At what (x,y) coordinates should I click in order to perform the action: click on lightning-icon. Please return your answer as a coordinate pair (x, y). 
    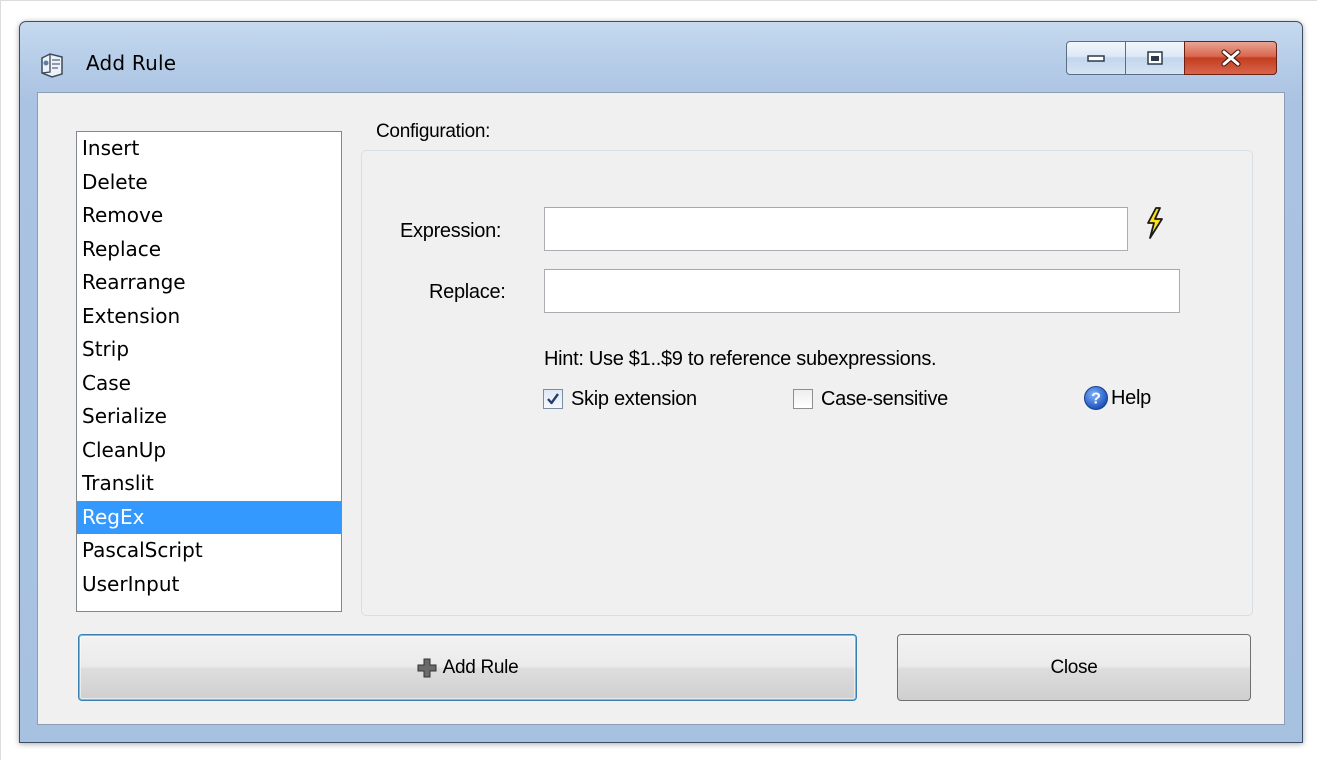
    Looking at the image, I should click on (1154, 223).